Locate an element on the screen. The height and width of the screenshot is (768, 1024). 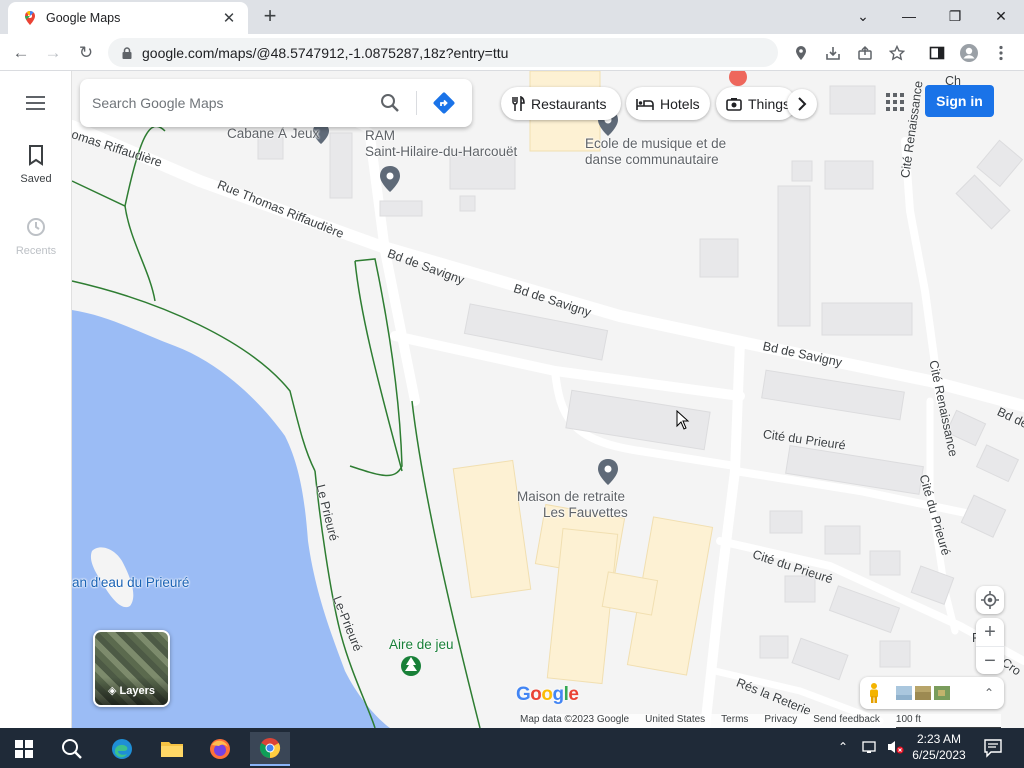
tray-chevron-icon: ⌃ is located at coordinates (843, 747).